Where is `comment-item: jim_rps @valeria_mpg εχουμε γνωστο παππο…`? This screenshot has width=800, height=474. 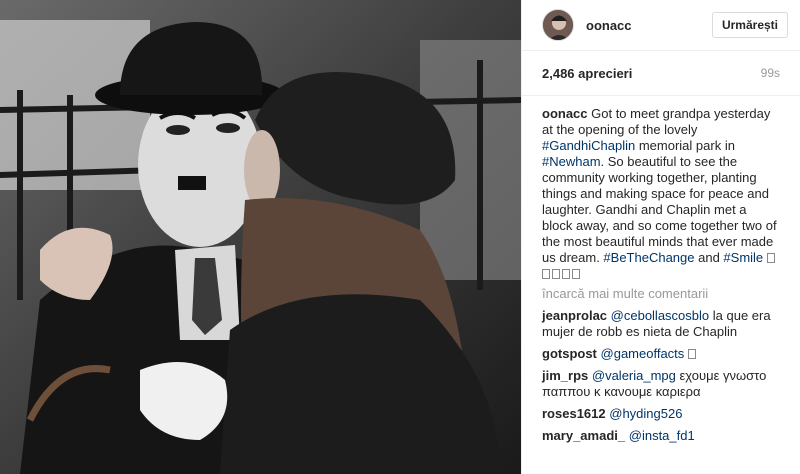
comment-item: jim_rps @valeria_mpg εχουμε γνωστο παππο… is located at coordinates (661, 384).